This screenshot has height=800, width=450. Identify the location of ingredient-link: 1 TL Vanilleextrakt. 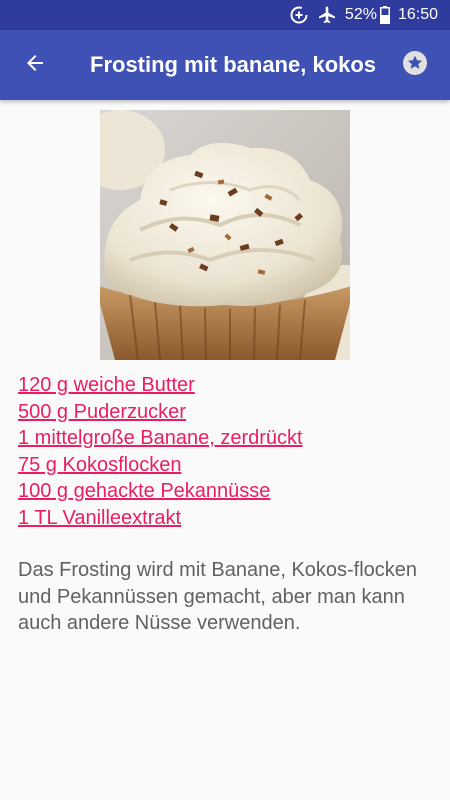
(228, 518).